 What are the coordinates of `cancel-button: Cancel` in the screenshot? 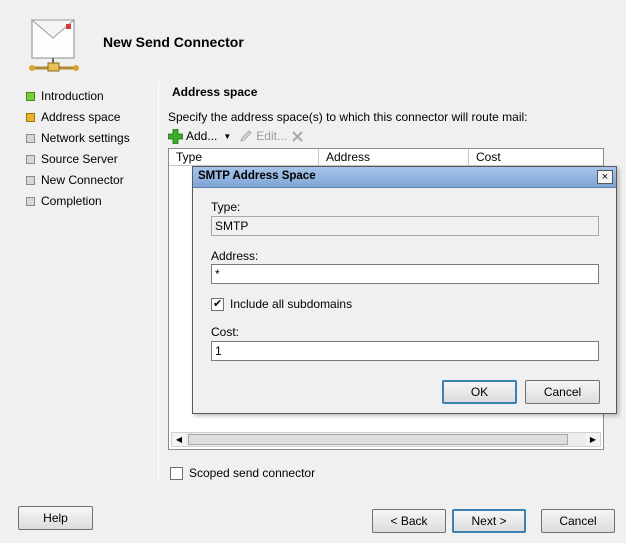 It's located at (578, 521).